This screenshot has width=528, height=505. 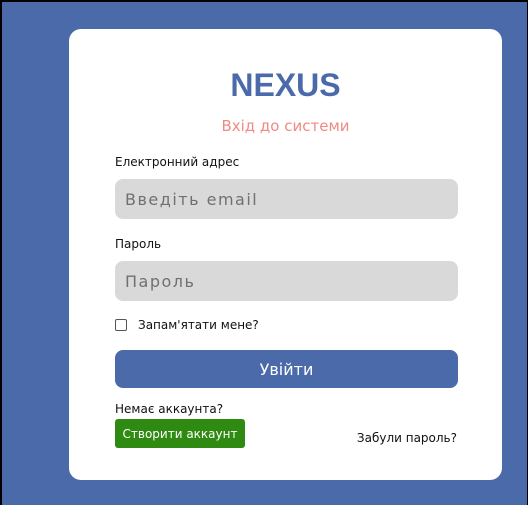 What do you see at coordinates (121, 325) in the screenshot?
I see `remember-checkbox` at bounding box center [121, 325].